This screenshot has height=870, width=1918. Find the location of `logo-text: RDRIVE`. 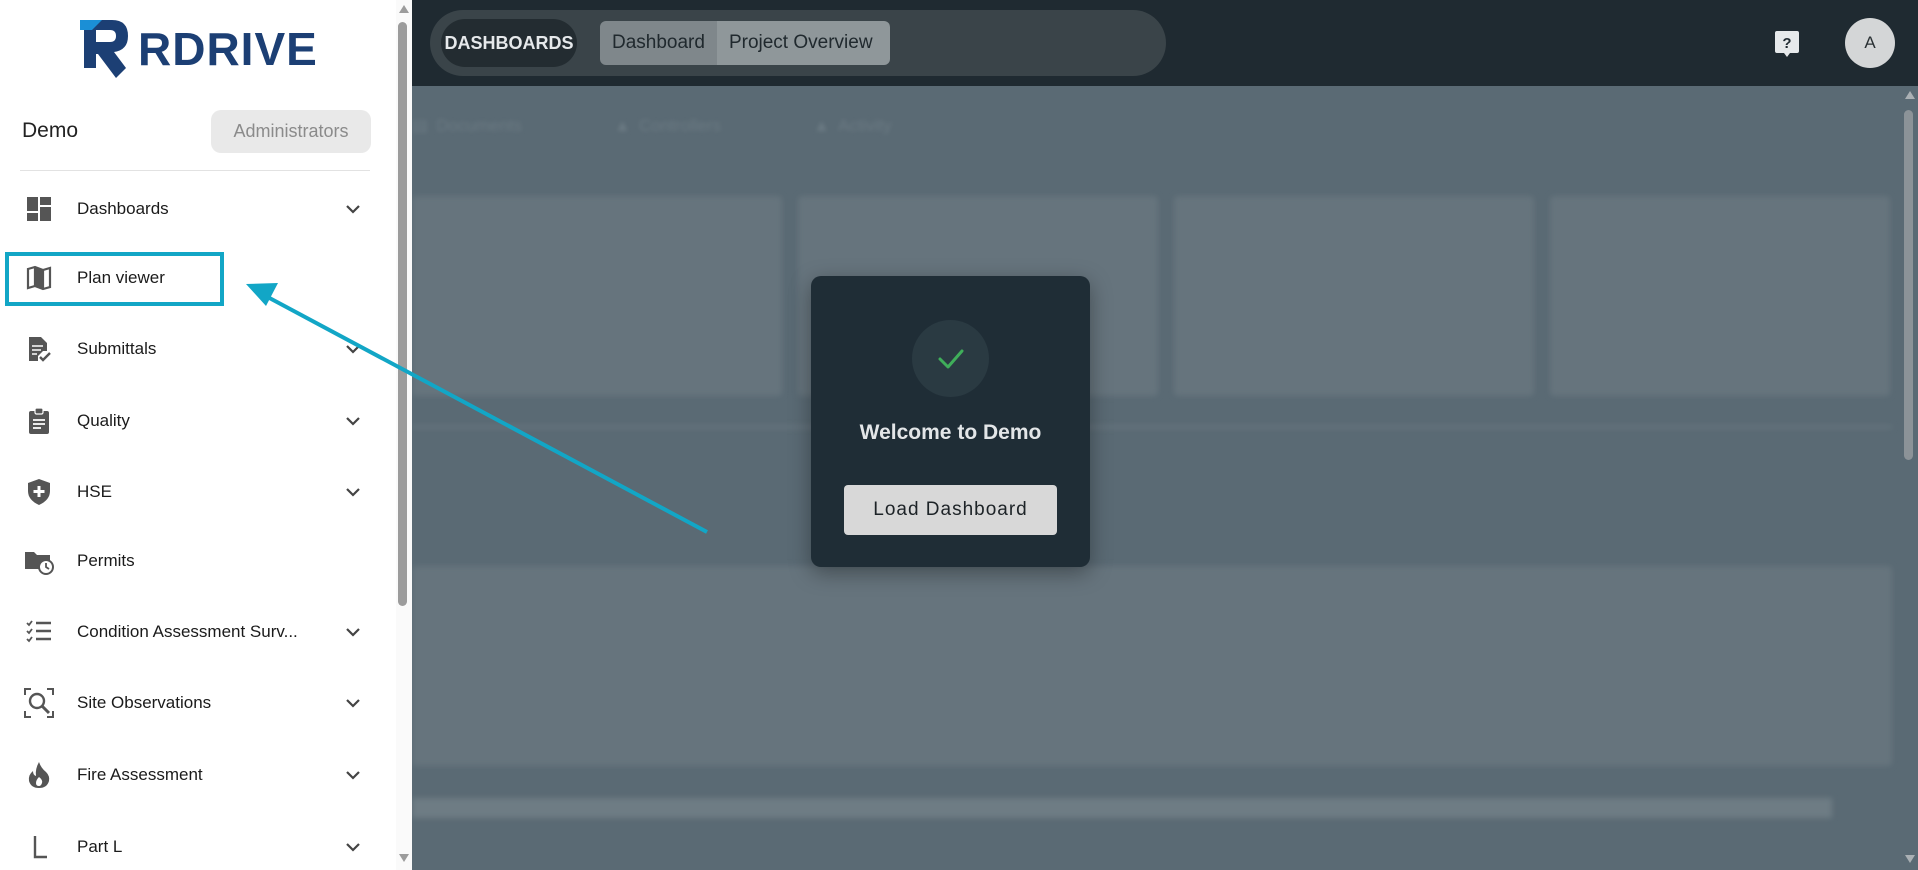

logo-text: RDRIVE is located at coordinates (228, 49).